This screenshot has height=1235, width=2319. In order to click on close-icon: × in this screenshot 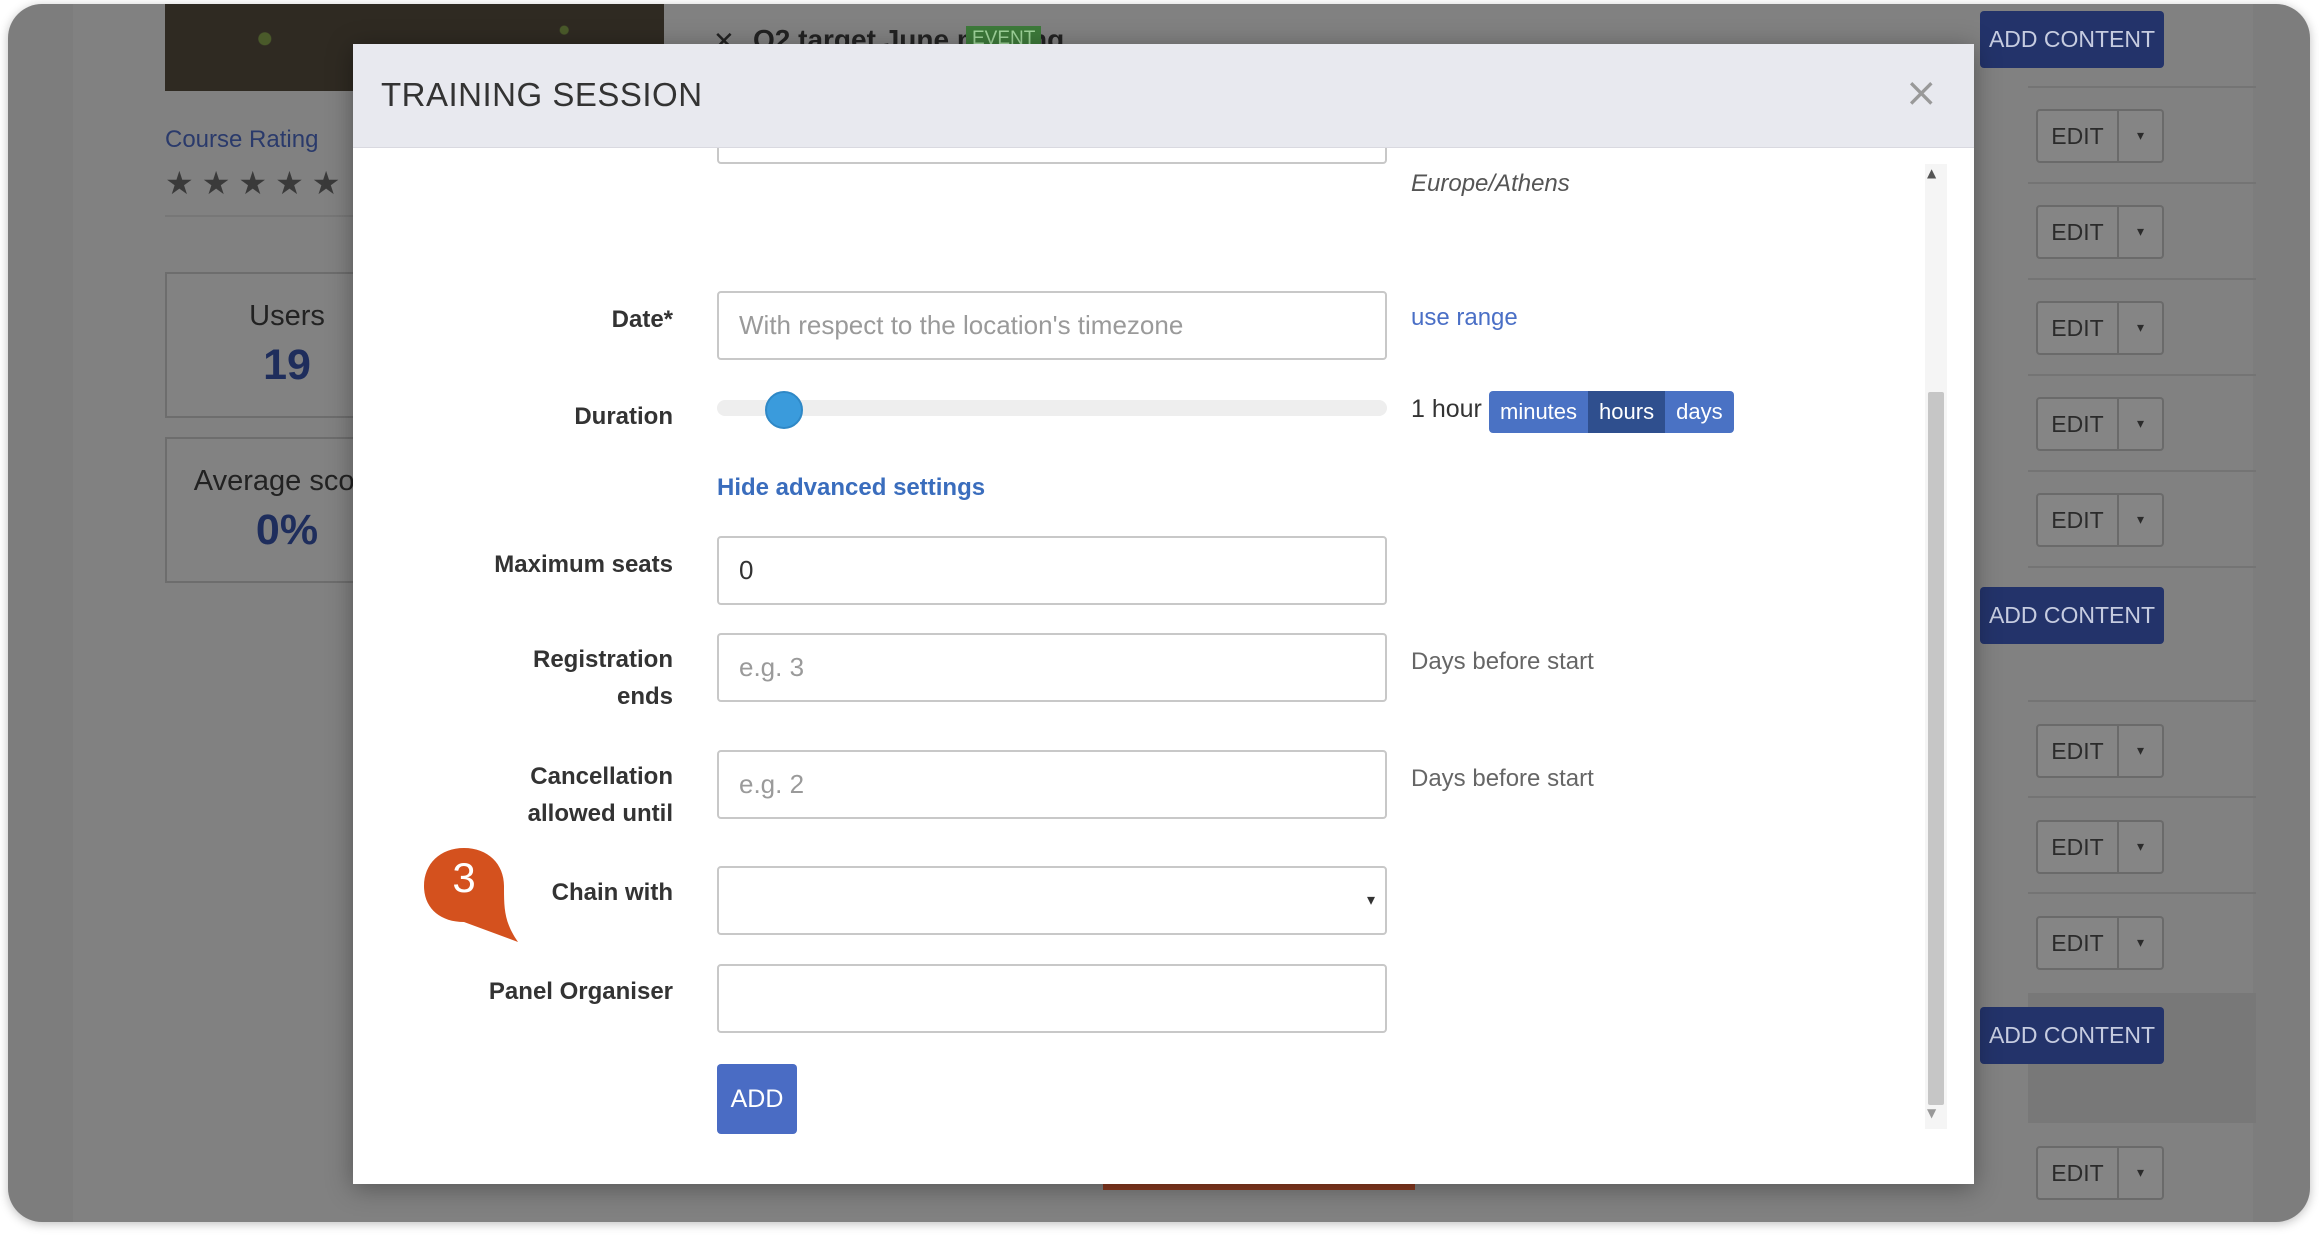, I will do `click(1921, 93)`.